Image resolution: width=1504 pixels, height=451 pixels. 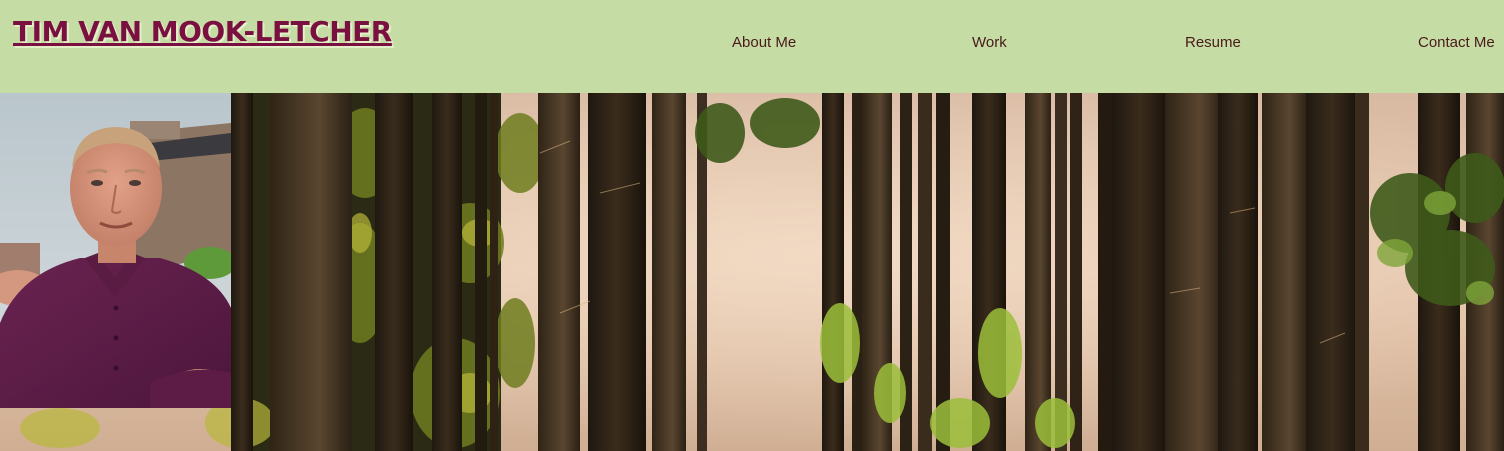 I want to click on nav-link-work: Work, so click(x=989, y=43).